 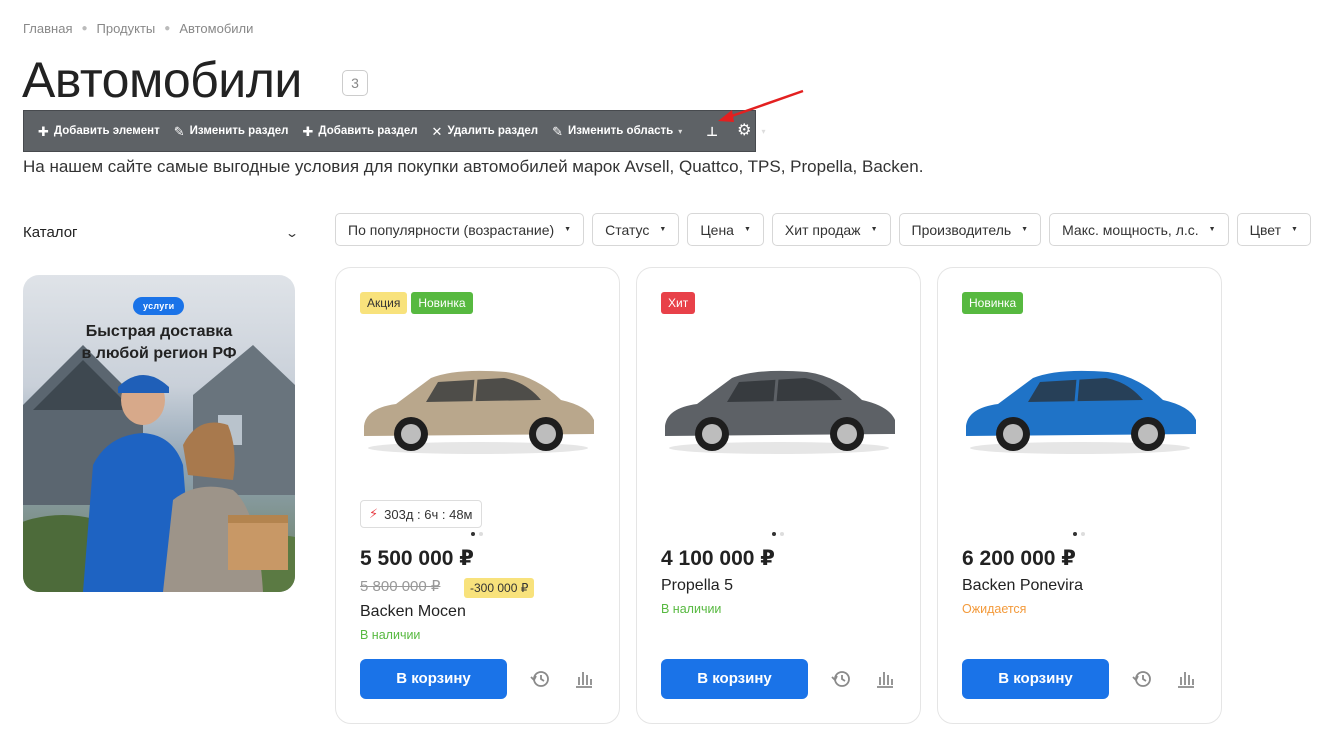 What do you see at coordinates (384, 303) in the screenshot?
I see `badge-sale: Акция` at bounding box center [384, 303].